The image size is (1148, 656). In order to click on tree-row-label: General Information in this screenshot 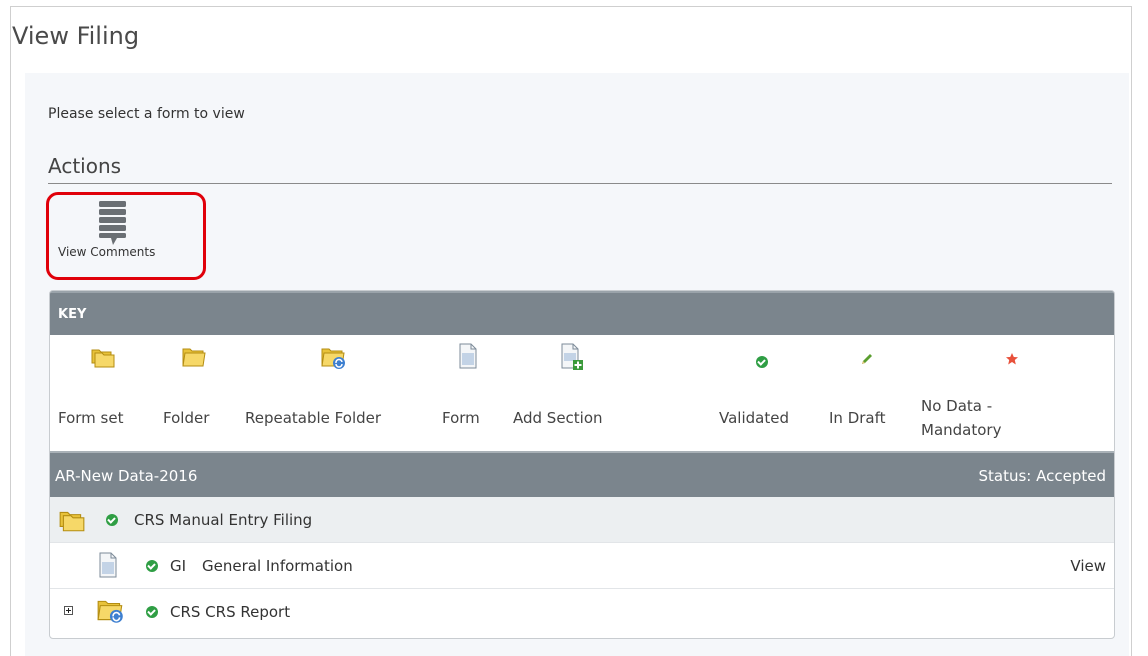, I will do `click(277, 566)`.